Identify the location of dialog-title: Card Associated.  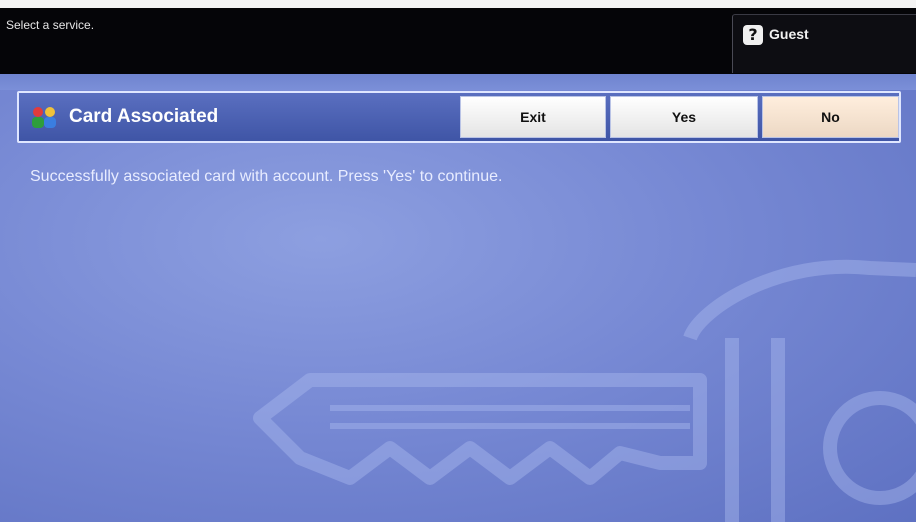
(144, 116).